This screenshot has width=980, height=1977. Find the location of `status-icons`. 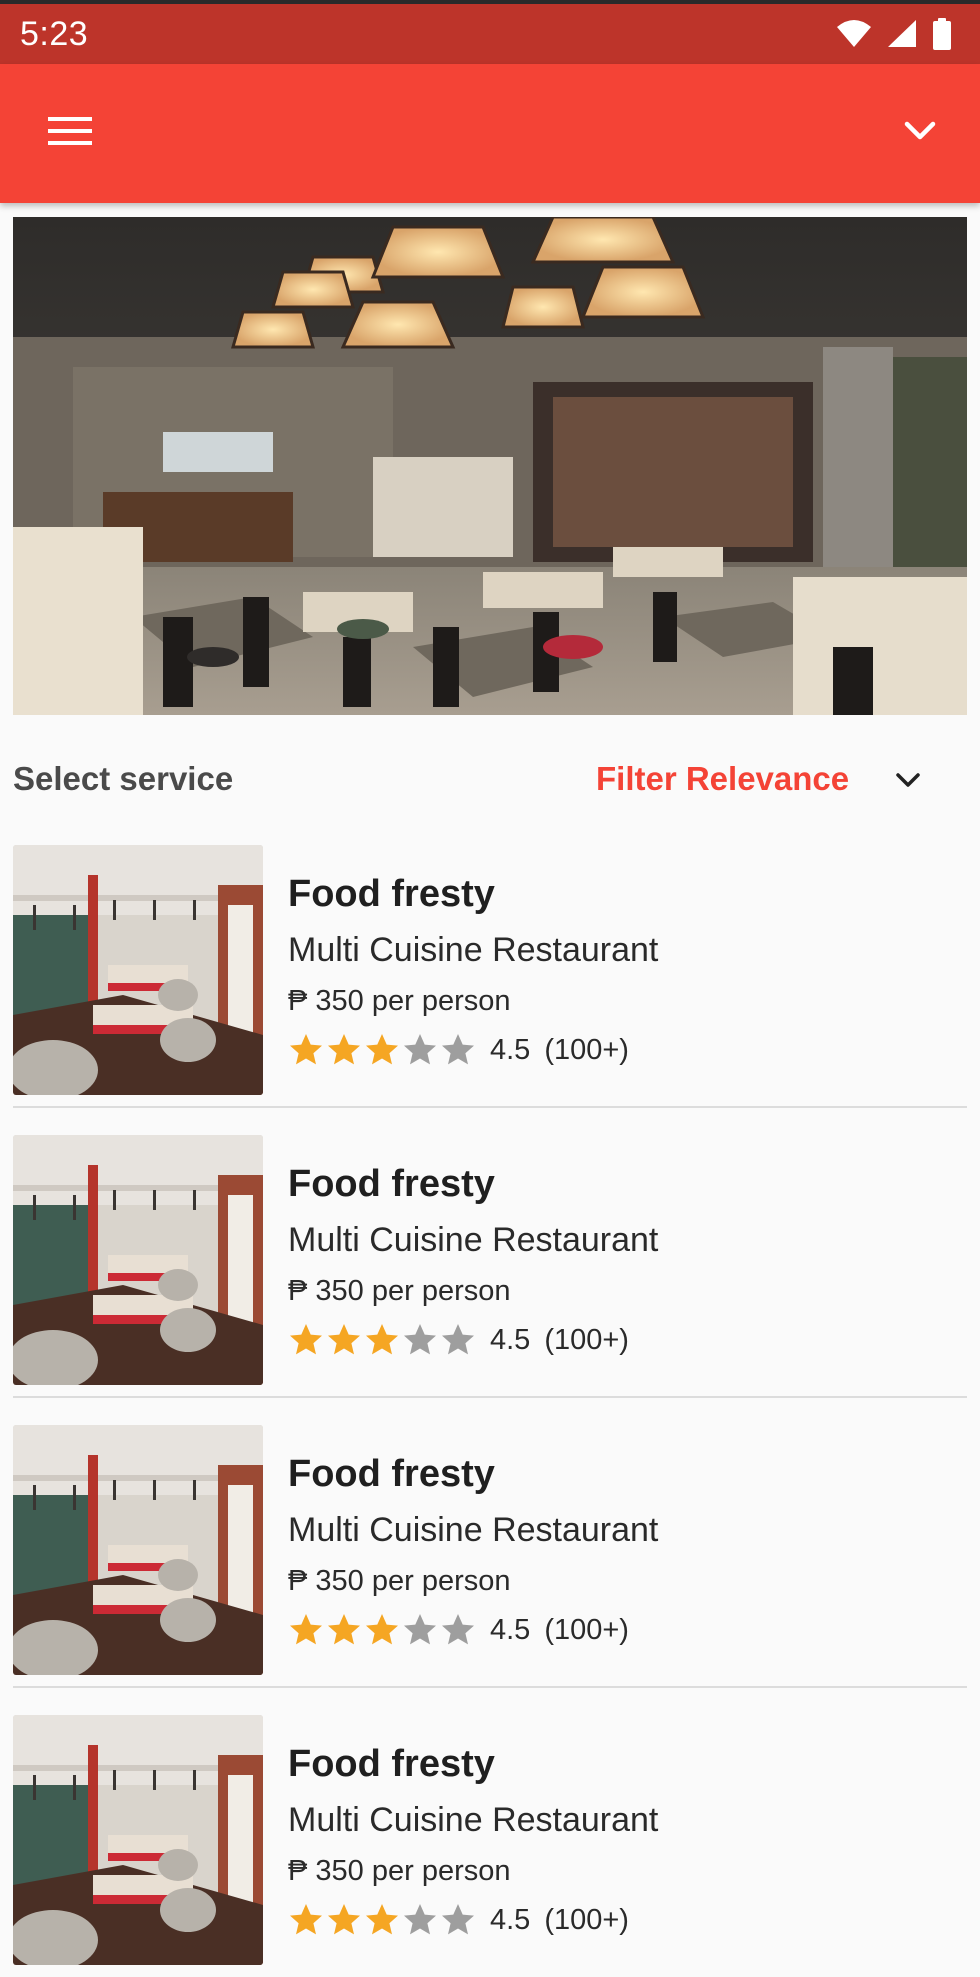

status-icons is located at coordinates (894, 34).